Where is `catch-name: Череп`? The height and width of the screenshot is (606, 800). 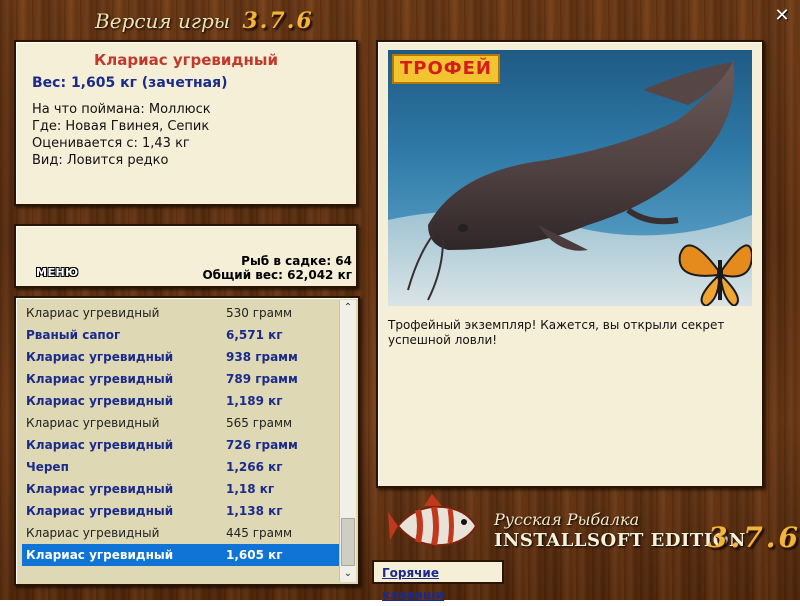
catch-name: Череп is located at coordinates (47, 467).